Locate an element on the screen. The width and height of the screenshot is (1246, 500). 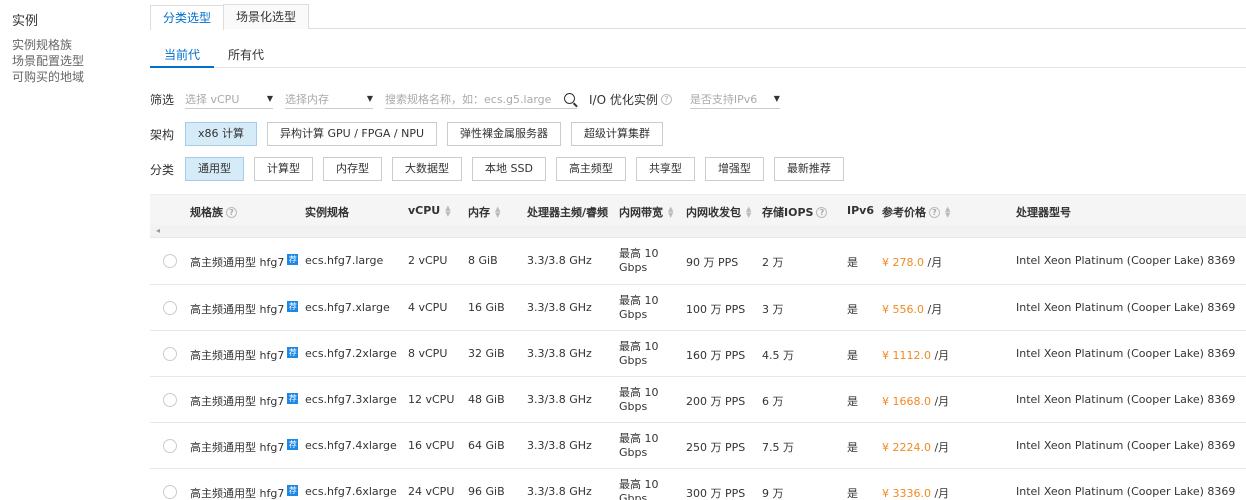
category-high-freq-button: 高主频型 is located at coordinates (590, 169).